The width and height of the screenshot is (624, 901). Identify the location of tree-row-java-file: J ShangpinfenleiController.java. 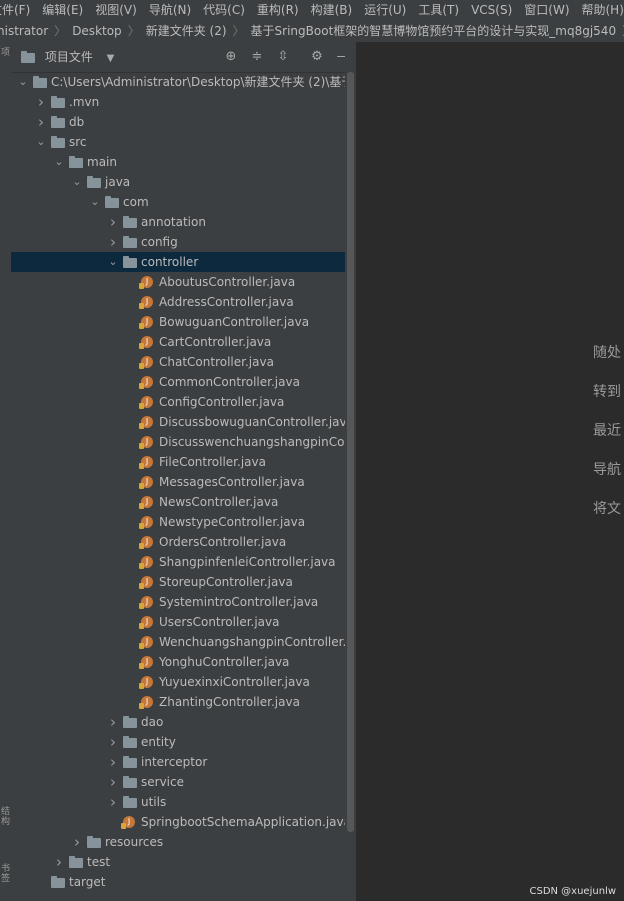
(183, 562).